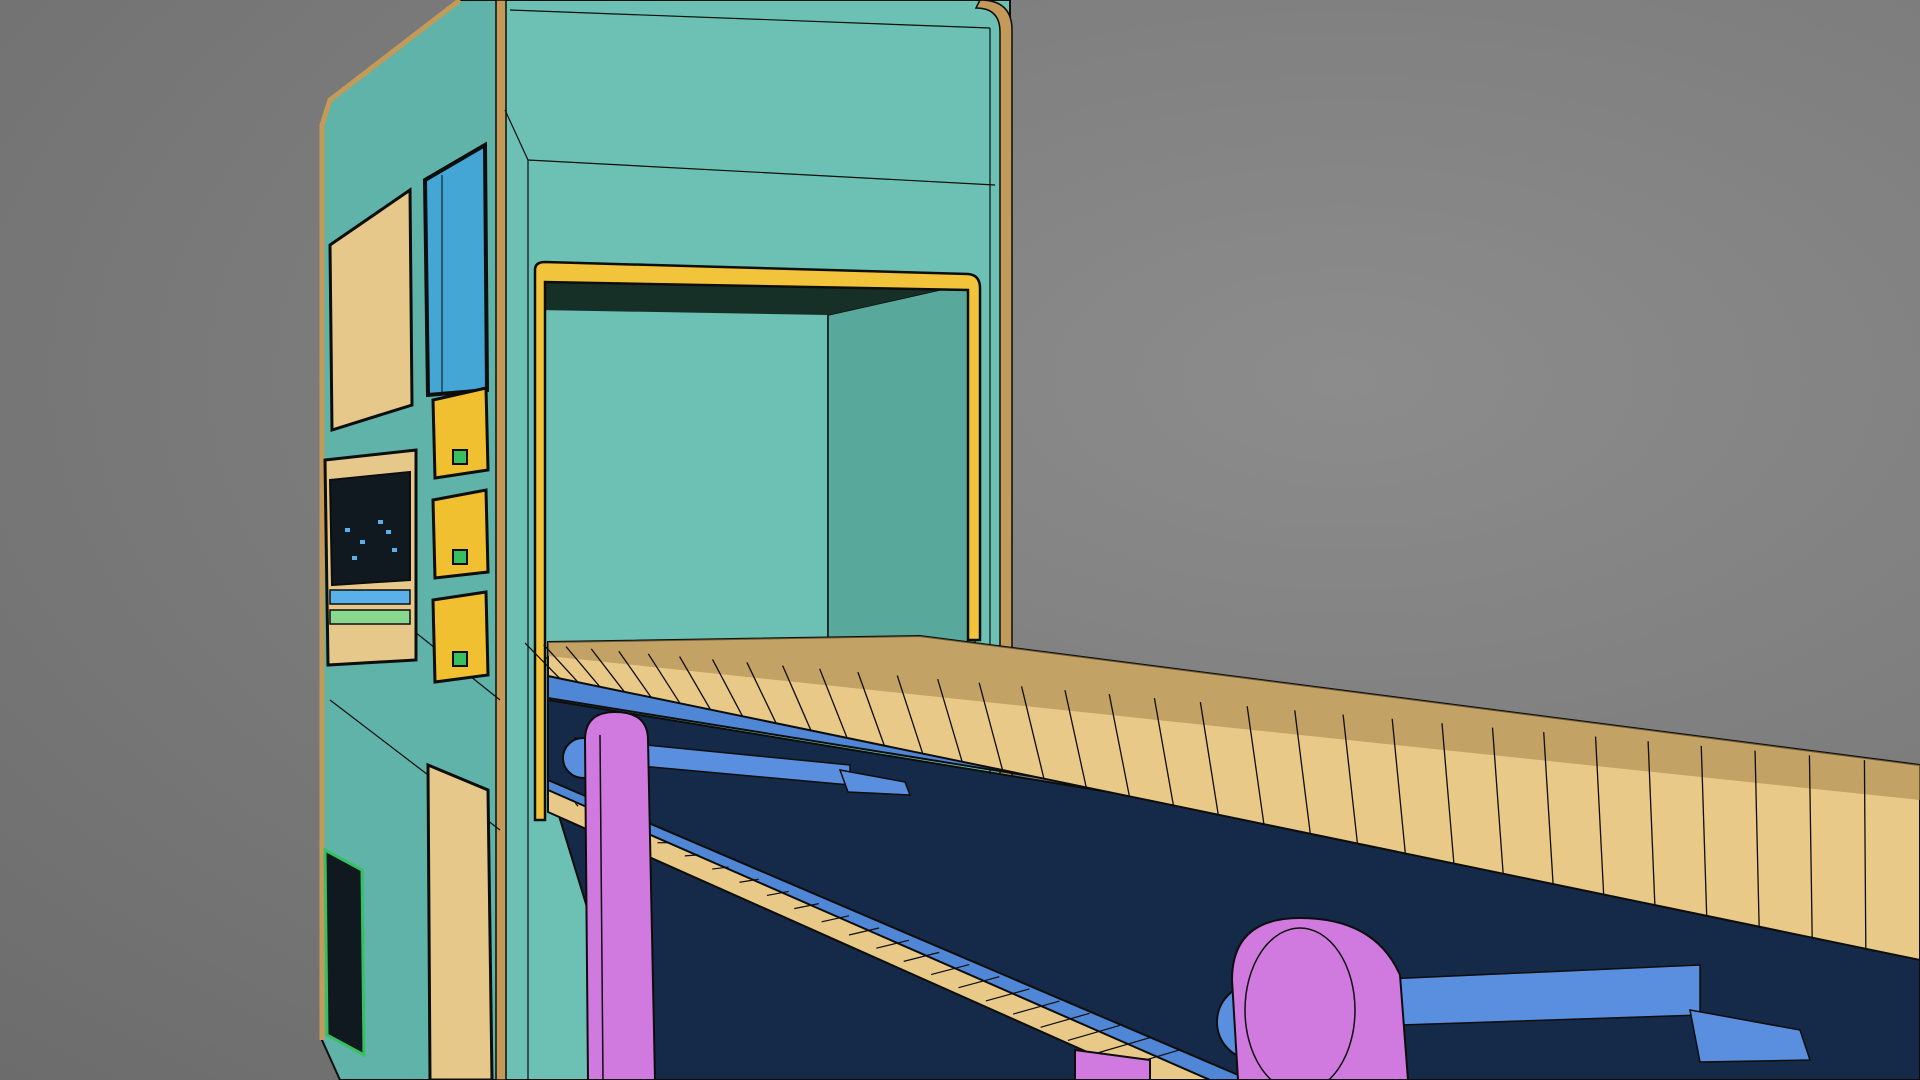 The image size is (1920, 1080). What do you see at coordinates (901, 471) in the screenshot?
I see `tunnel-interior-right` at bounding box center [901, 471].